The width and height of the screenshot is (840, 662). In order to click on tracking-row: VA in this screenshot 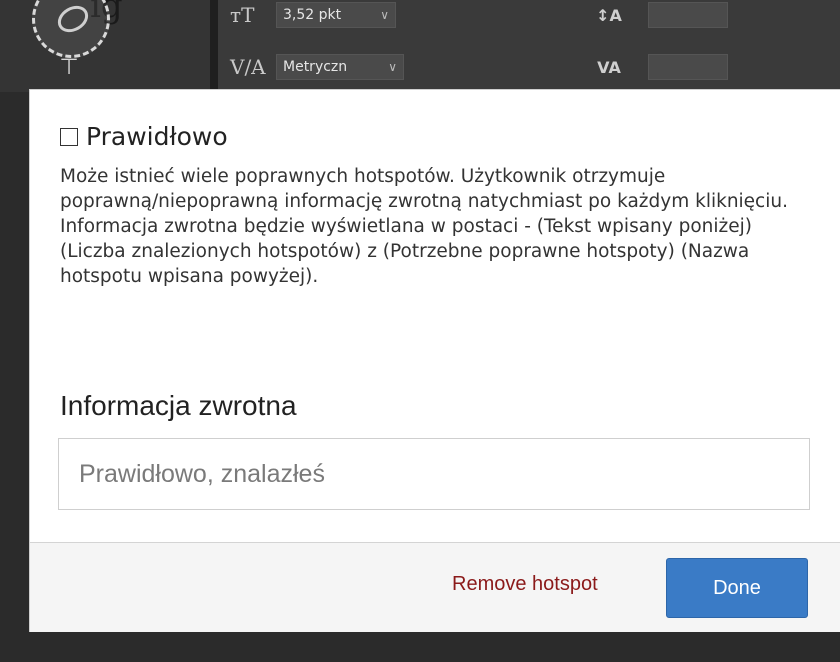, I will do `click(660, 67)`.